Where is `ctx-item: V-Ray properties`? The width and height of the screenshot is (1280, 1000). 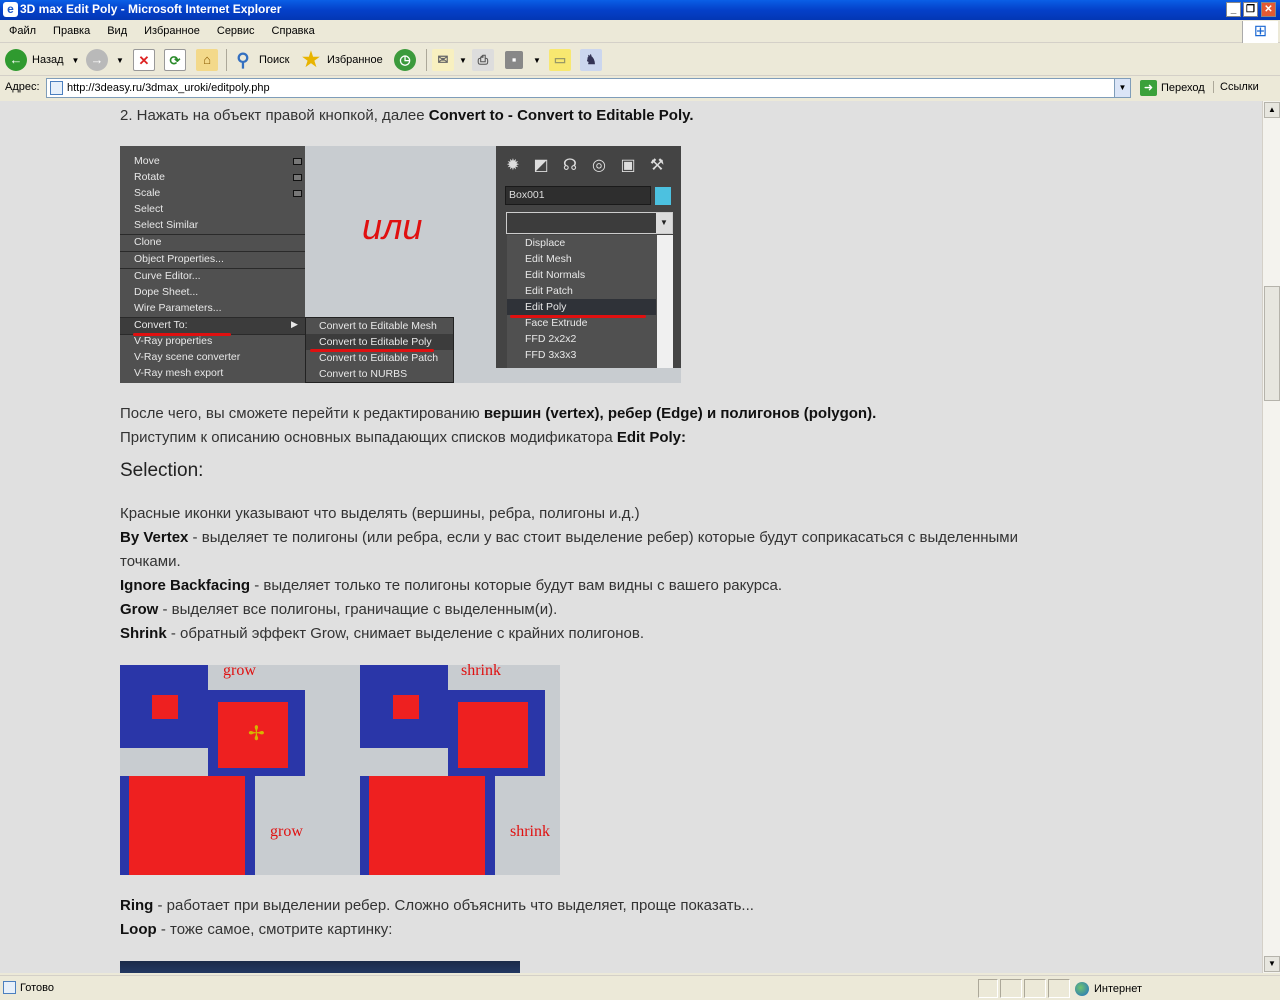 ctx-item: V-Ray properties is located at coordinates (173, 341).